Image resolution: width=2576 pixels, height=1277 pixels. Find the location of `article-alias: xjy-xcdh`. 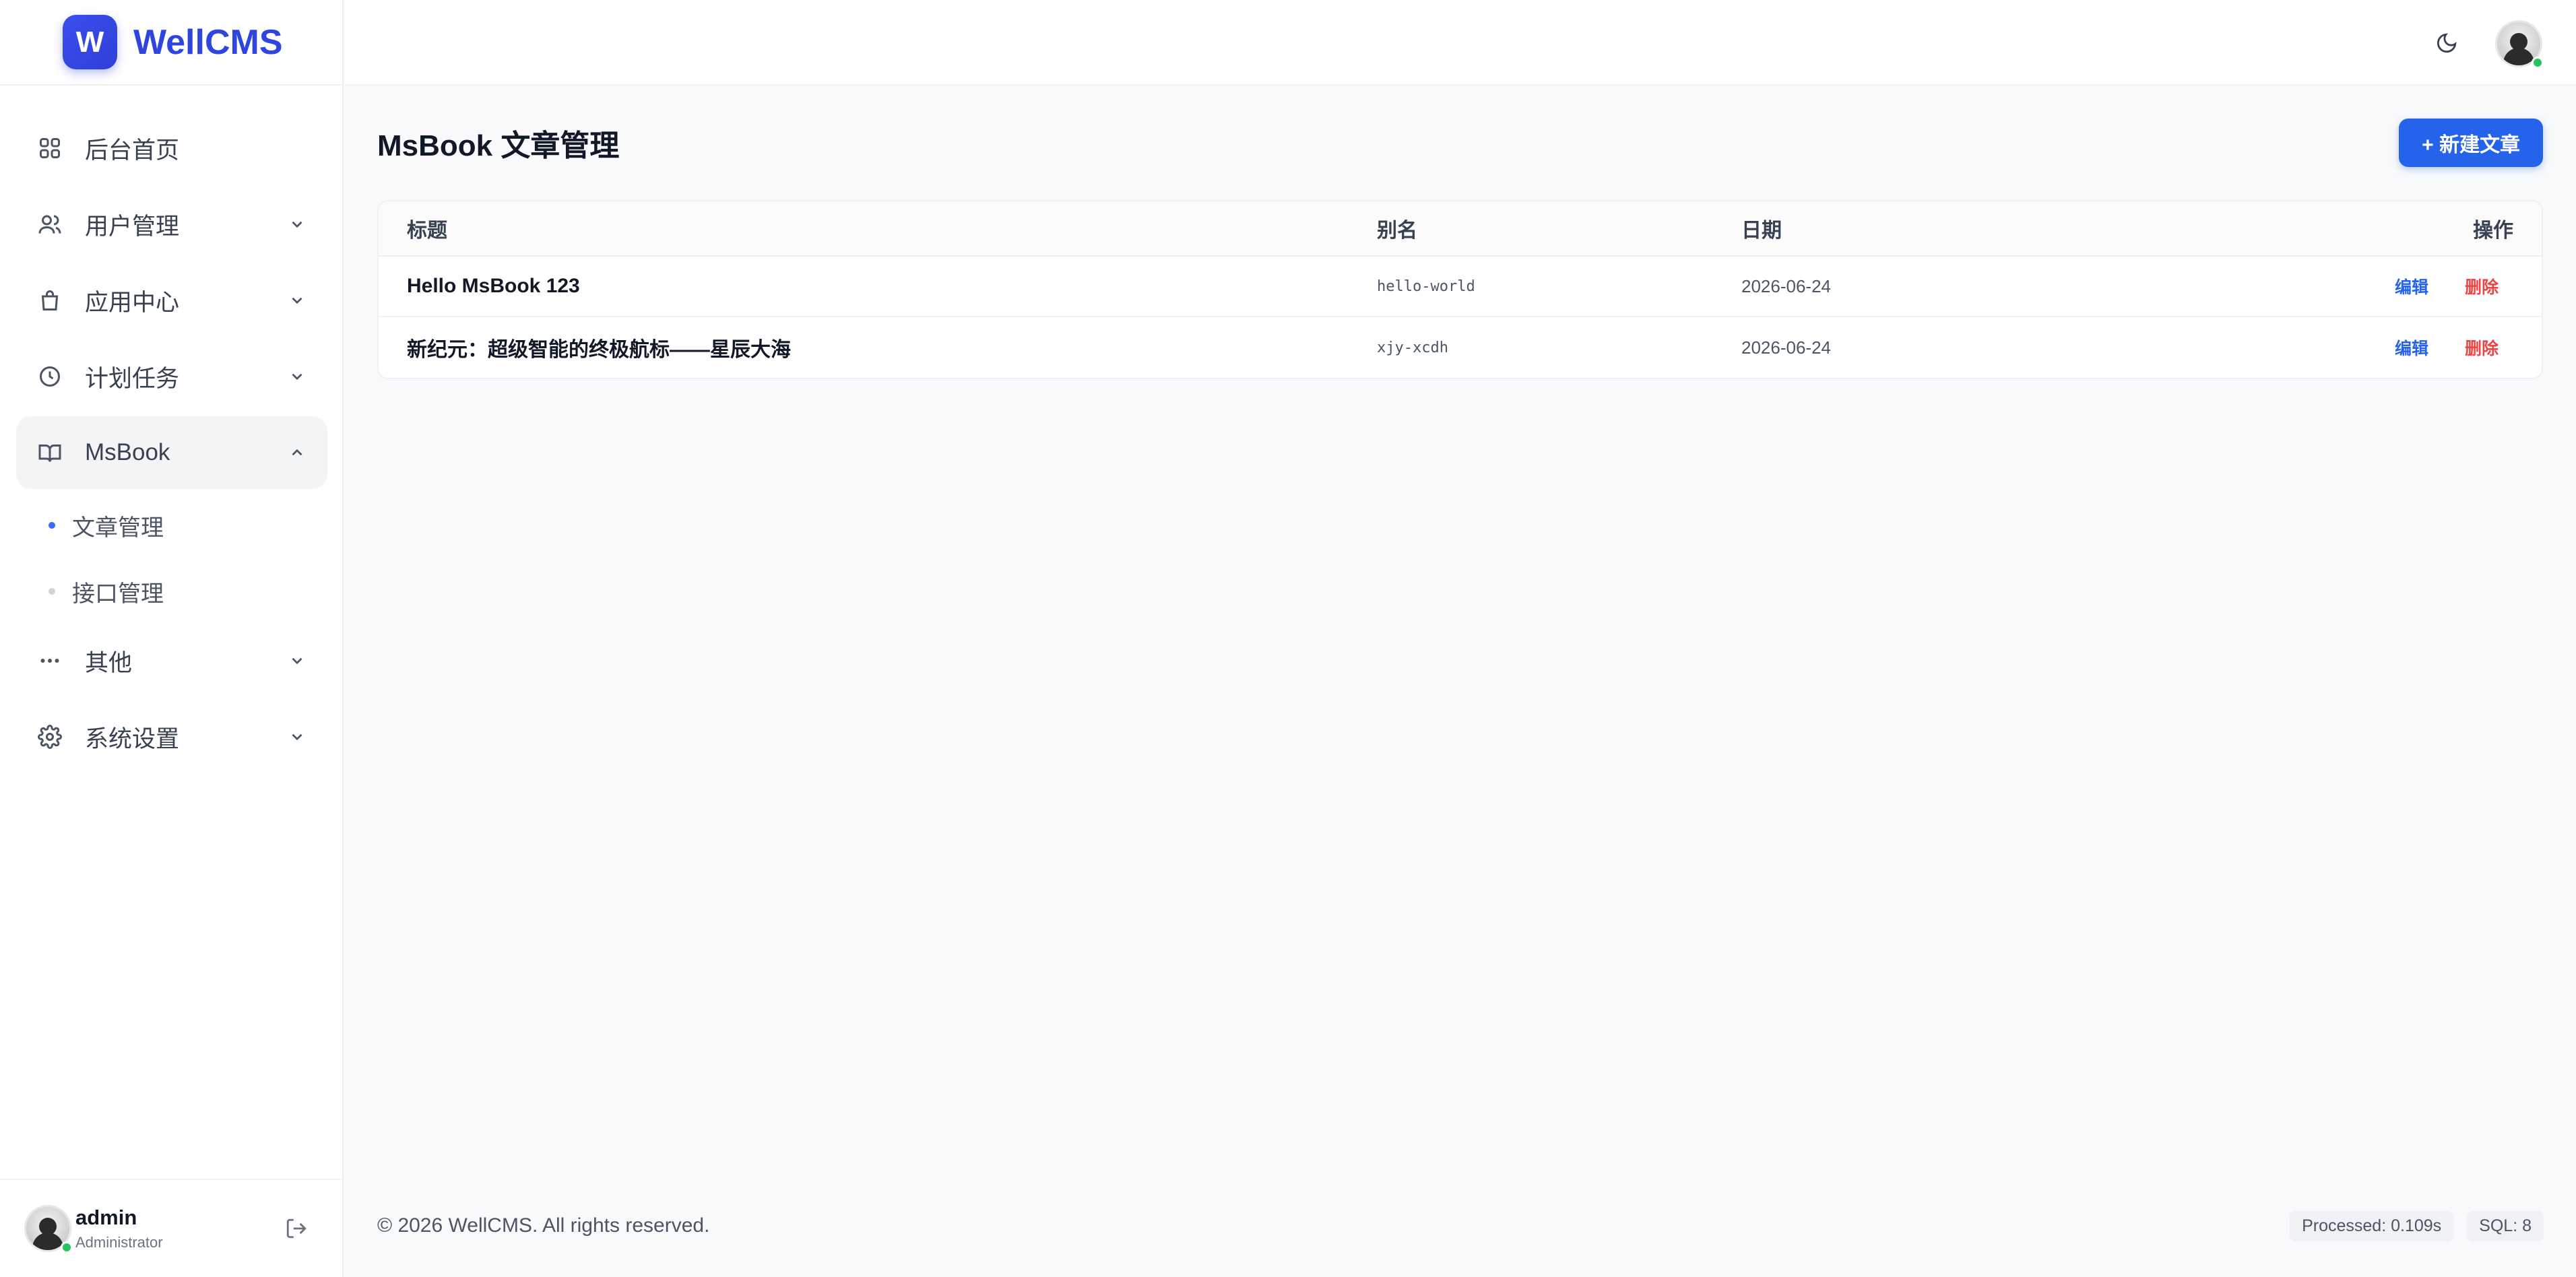

article-alias: xjy-xcdh is located at coordinates (1412, 347).